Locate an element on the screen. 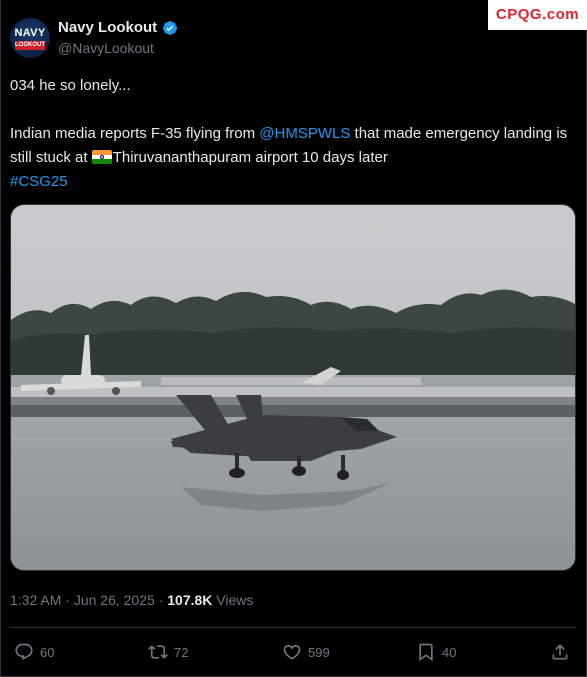 This screenshot has height=677, width=587. avatar: NAVY LOOKOUT is located at coordinates (30, 38).